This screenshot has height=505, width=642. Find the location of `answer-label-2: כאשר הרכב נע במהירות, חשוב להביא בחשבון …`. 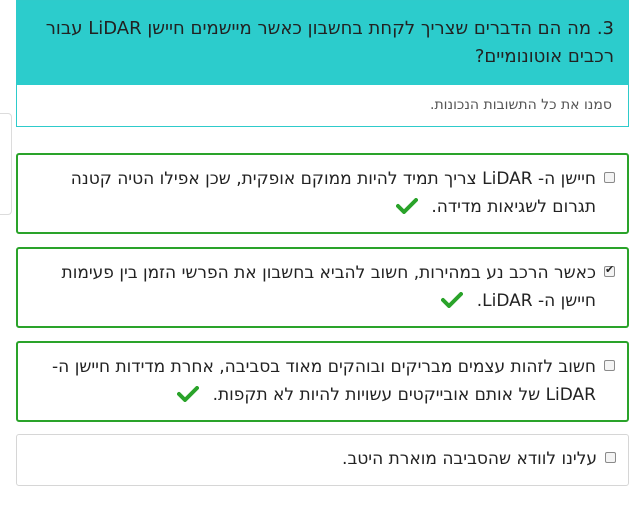

answer-label-2: כאשר הרכב נע במהירות, חשוב להביא בחשבון … is located at coordinates (316, 287).